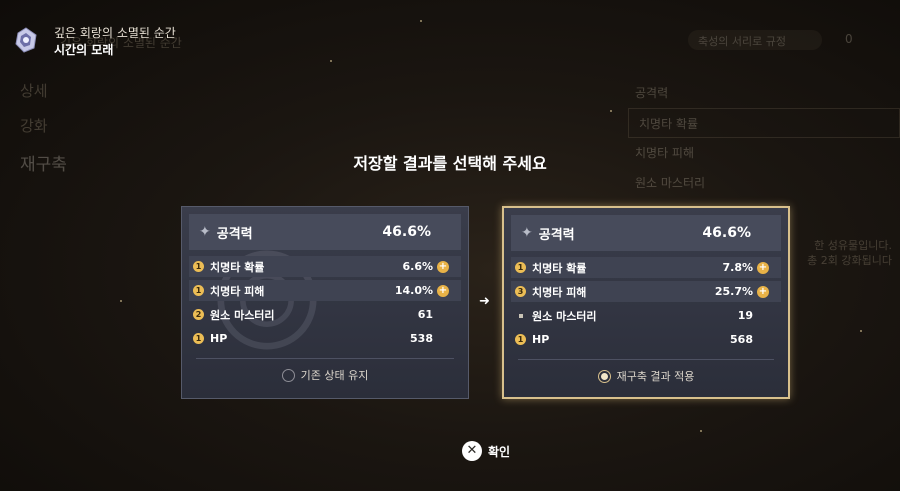  What do you see at coordinates (853, 245) in the screenshot?
I see `background-side-line: 한 성유물입니다.` at bounding box center [853, 245].